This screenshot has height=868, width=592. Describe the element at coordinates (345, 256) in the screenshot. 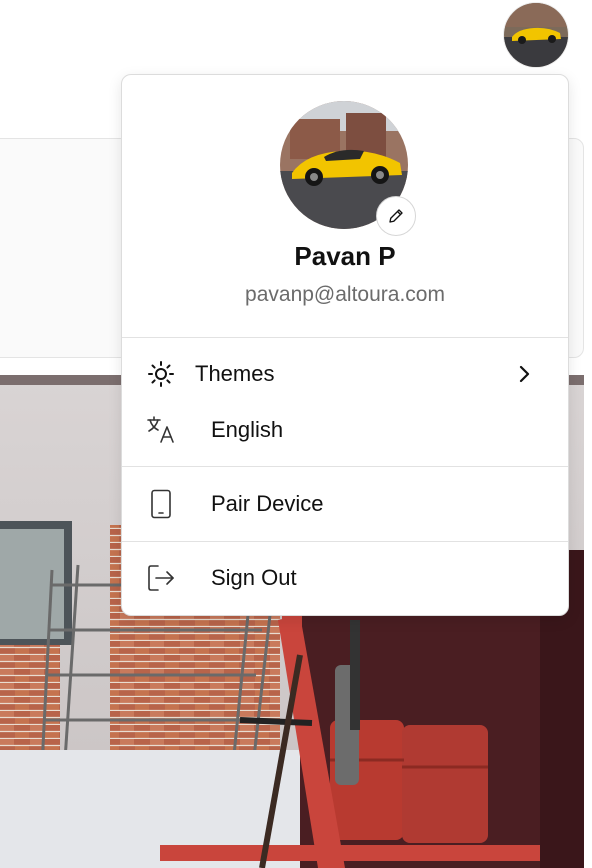

I see `profile-name: Pavan P` at that location.